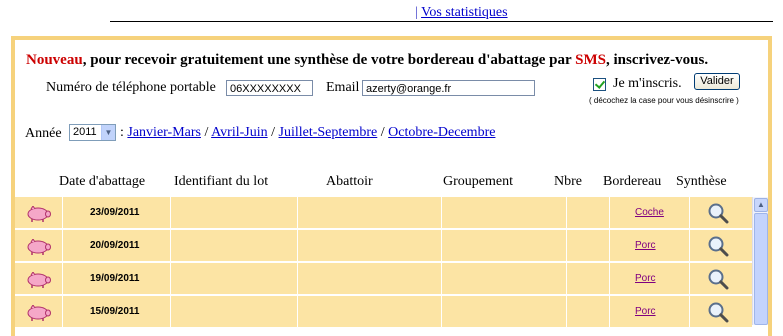 This screenshot has width=783, height=336. Describe the element at coordinates (383, 311) in the screenshot. I see `table-row: 15/09/2011 Porc` at that location.